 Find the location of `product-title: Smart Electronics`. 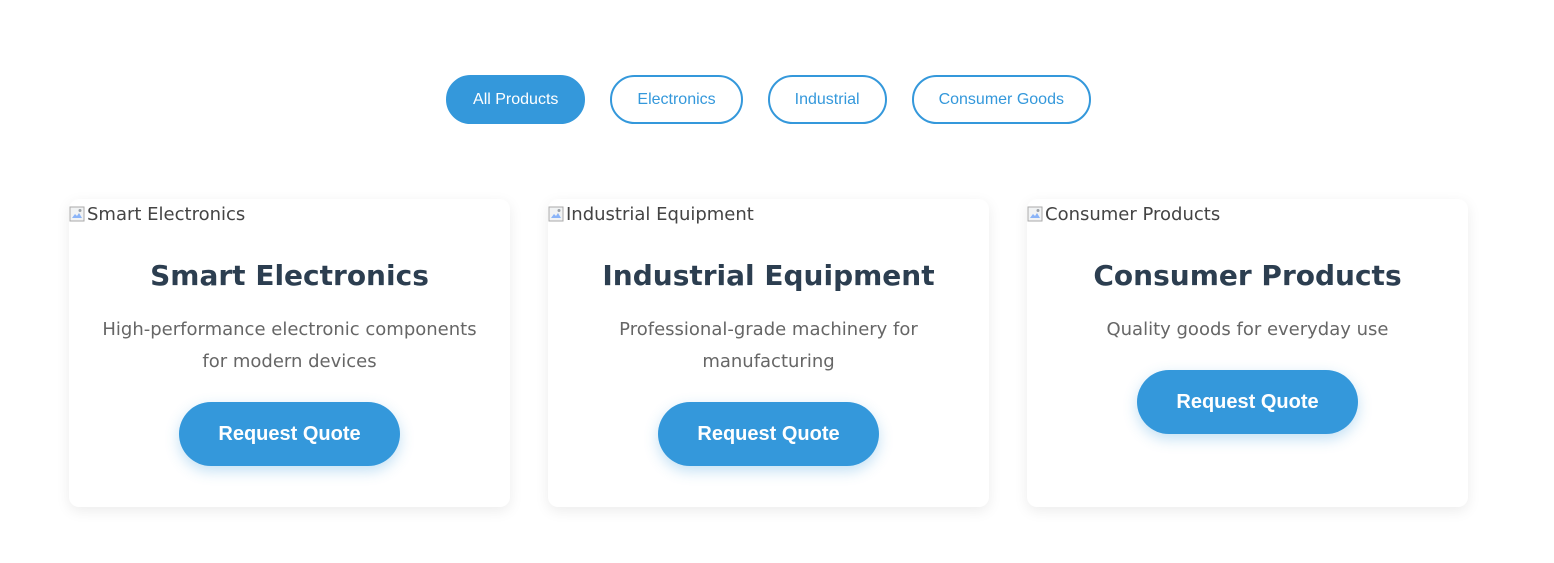

product-title: Smart Electronics is located at coordinates (289, 275).